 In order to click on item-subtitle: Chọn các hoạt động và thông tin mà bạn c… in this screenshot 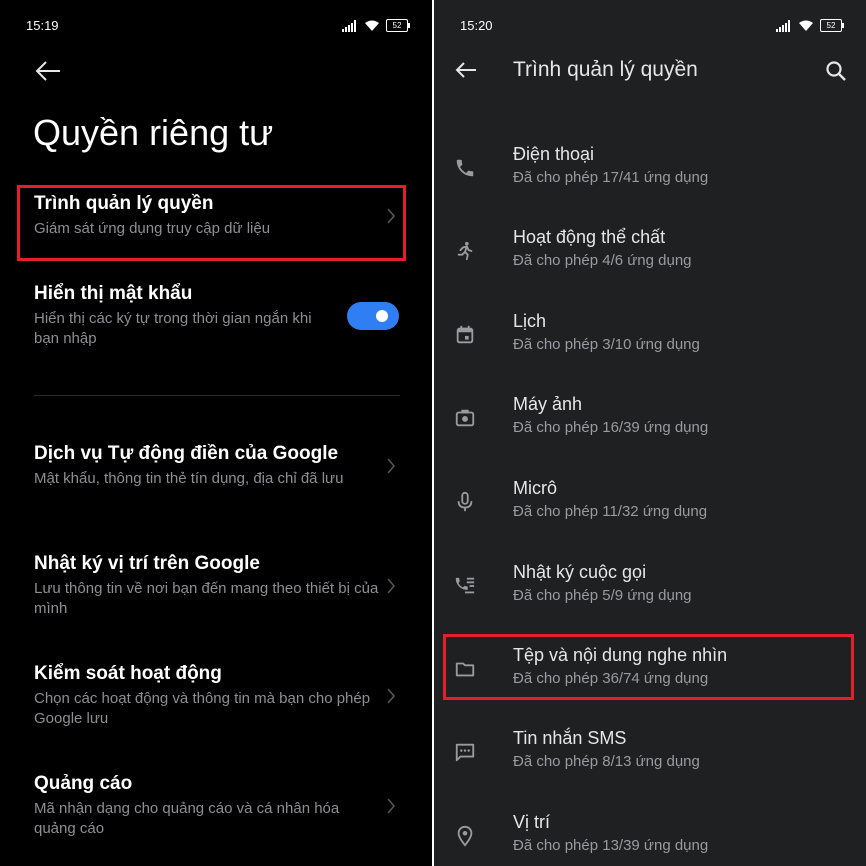, I will do `click(202, 708)`.